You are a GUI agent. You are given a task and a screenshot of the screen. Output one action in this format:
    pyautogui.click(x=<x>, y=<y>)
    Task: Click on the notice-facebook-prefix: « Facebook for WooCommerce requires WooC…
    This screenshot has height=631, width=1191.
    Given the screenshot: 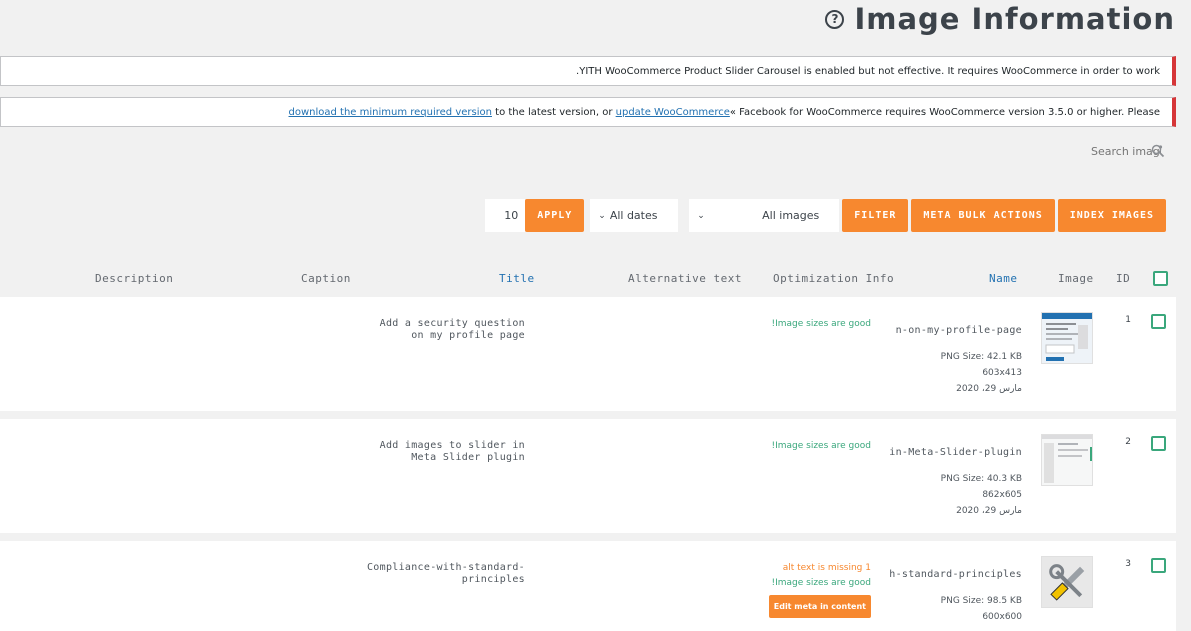 What is the action you would take?
    pyautogui.click(x=944, y=112)
    